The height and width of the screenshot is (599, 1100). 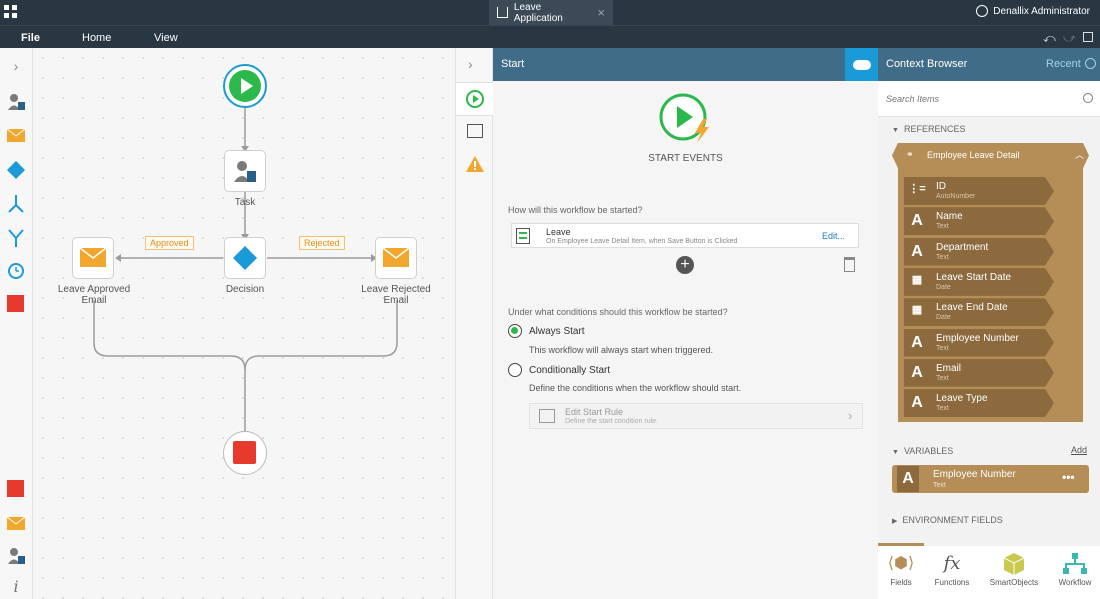 What do you see at coordinates (952, 563) in the screenshot?
I see `functions-icon: fx` at bounding box center [952, 563].